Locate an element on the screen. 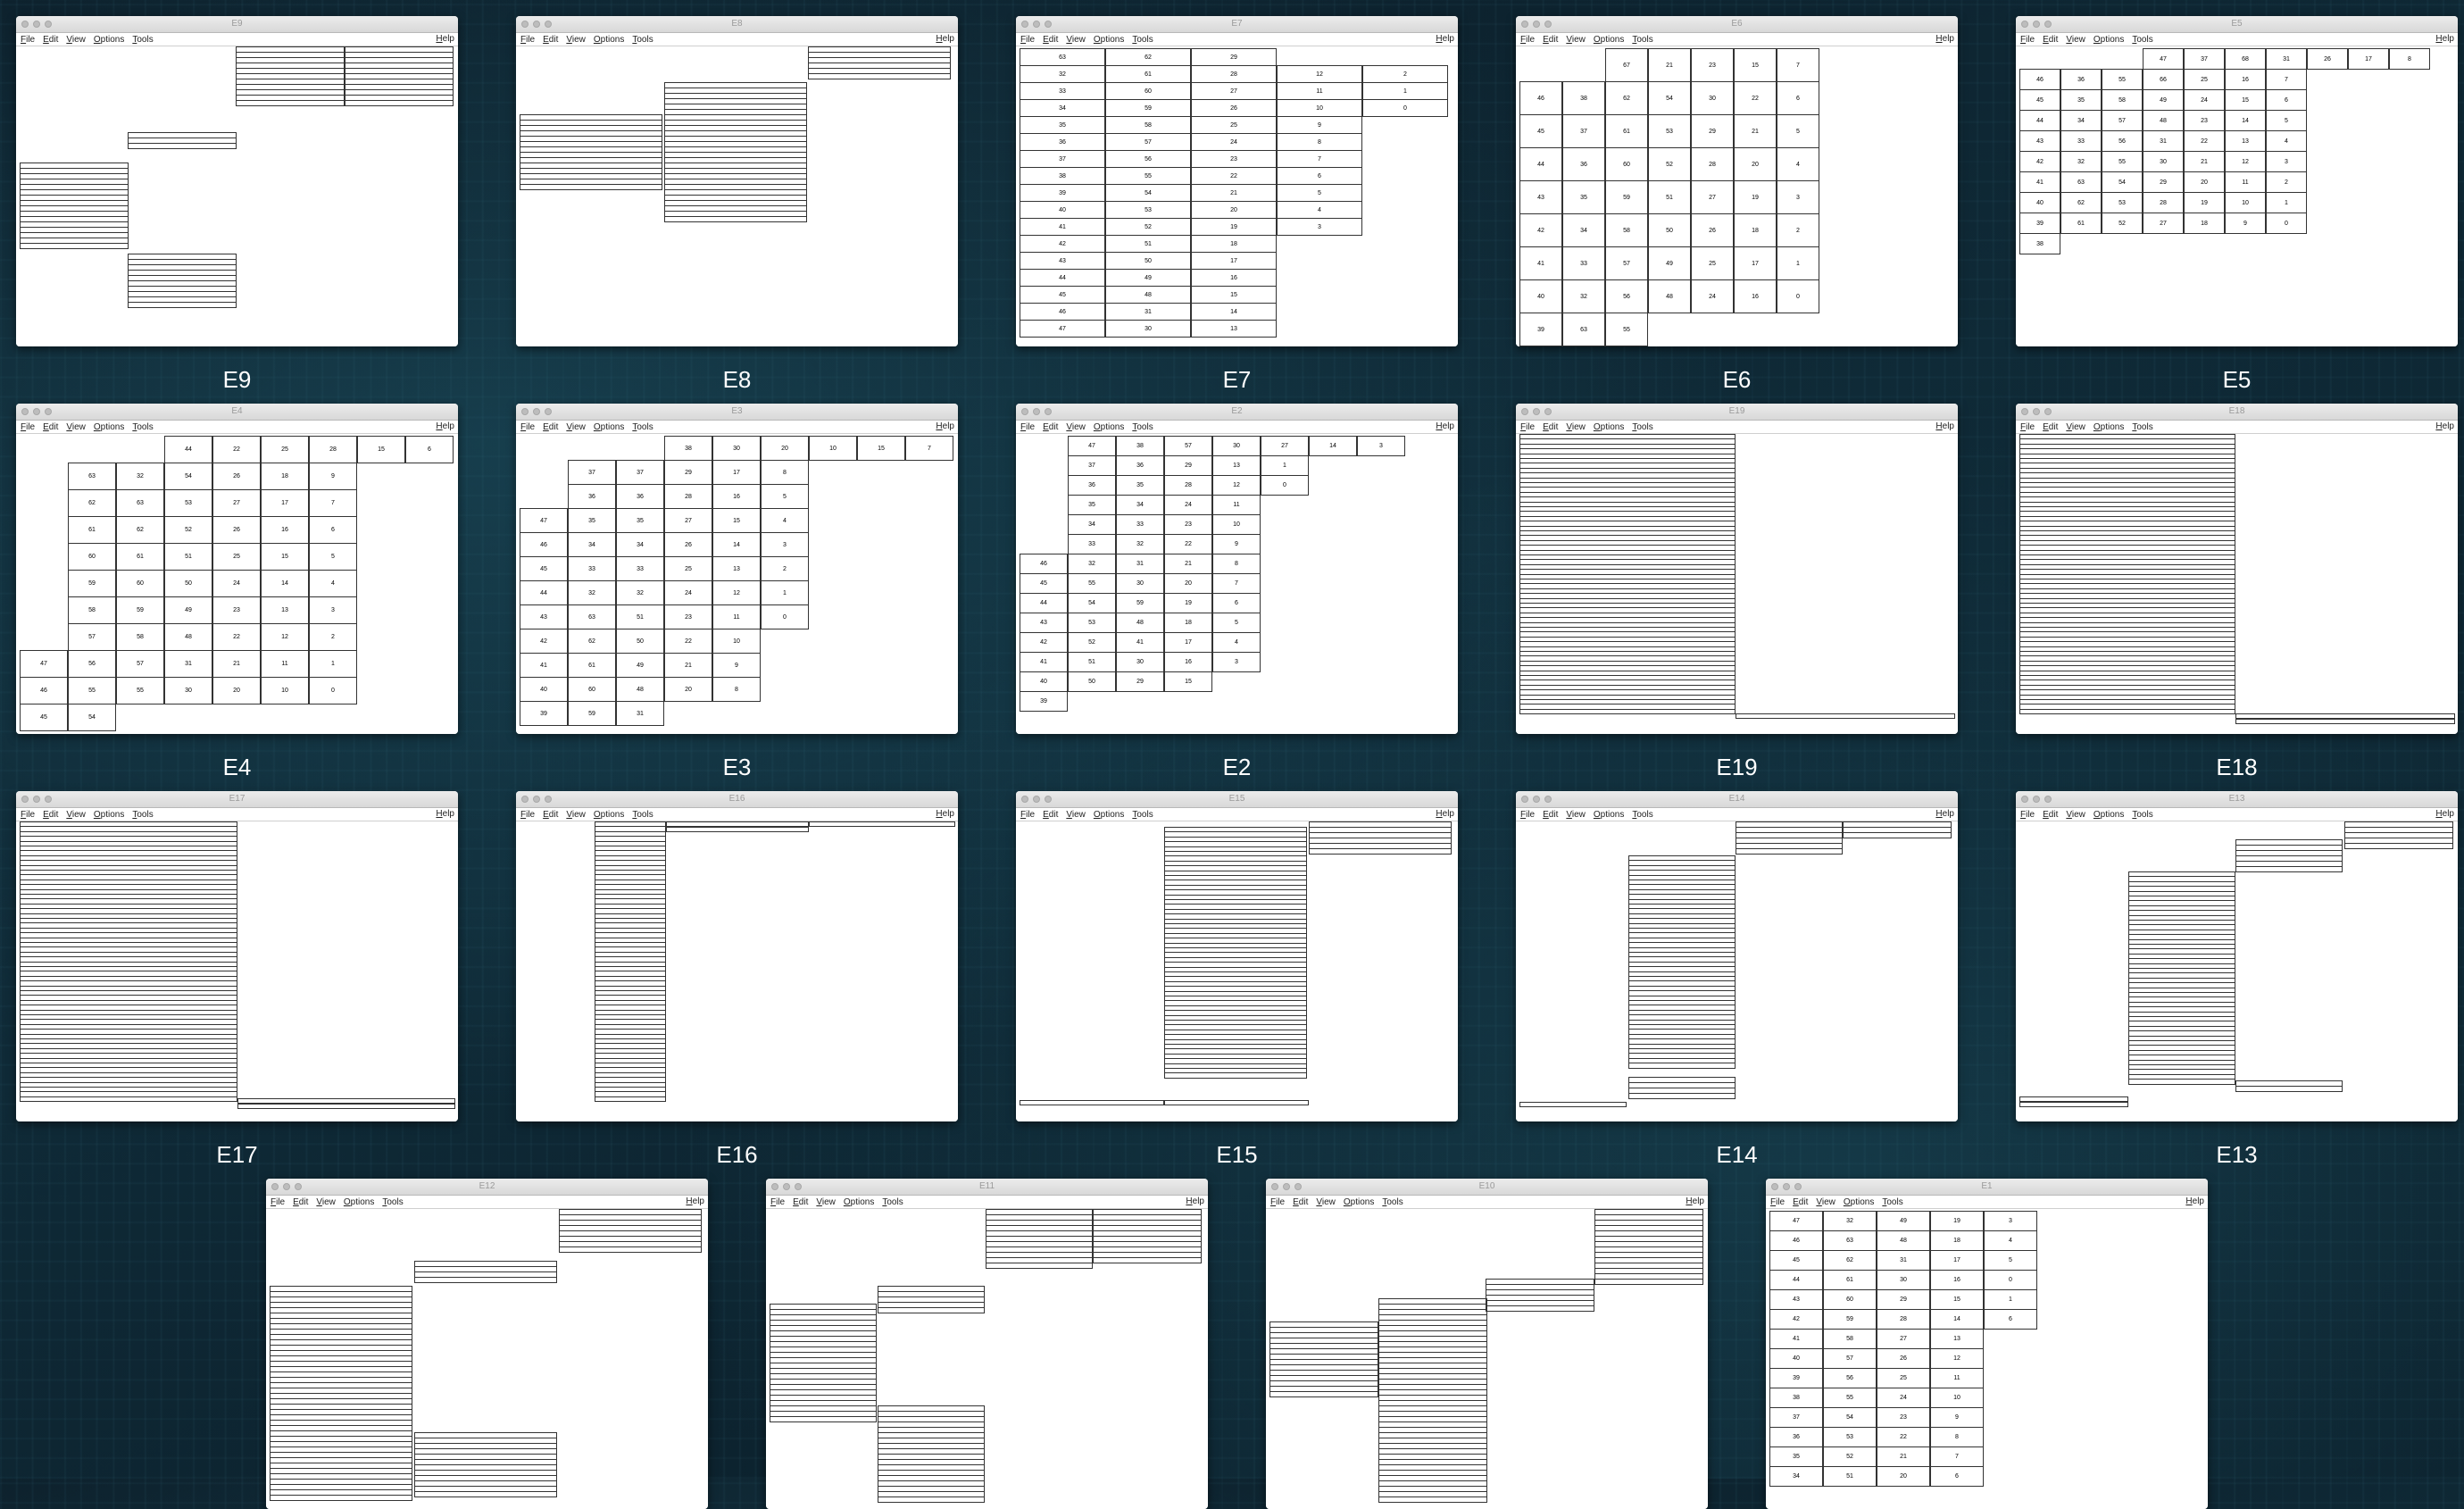 The image size is (2464, 1509). app-window: E8 File Edit View Options Tools Help is located at coordinates (737, 181).